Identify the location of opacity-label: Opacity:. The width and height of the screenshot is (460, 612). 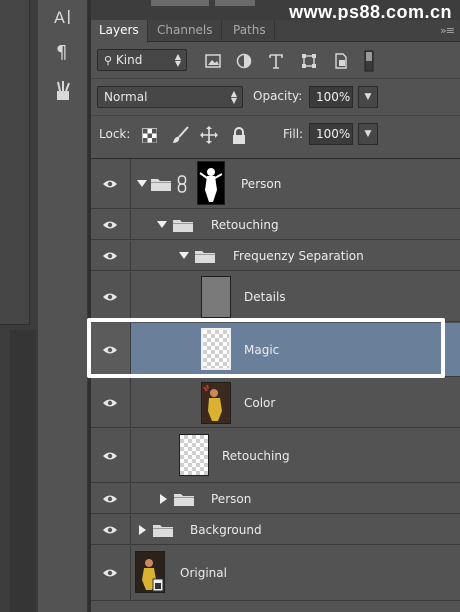
(278, 96).